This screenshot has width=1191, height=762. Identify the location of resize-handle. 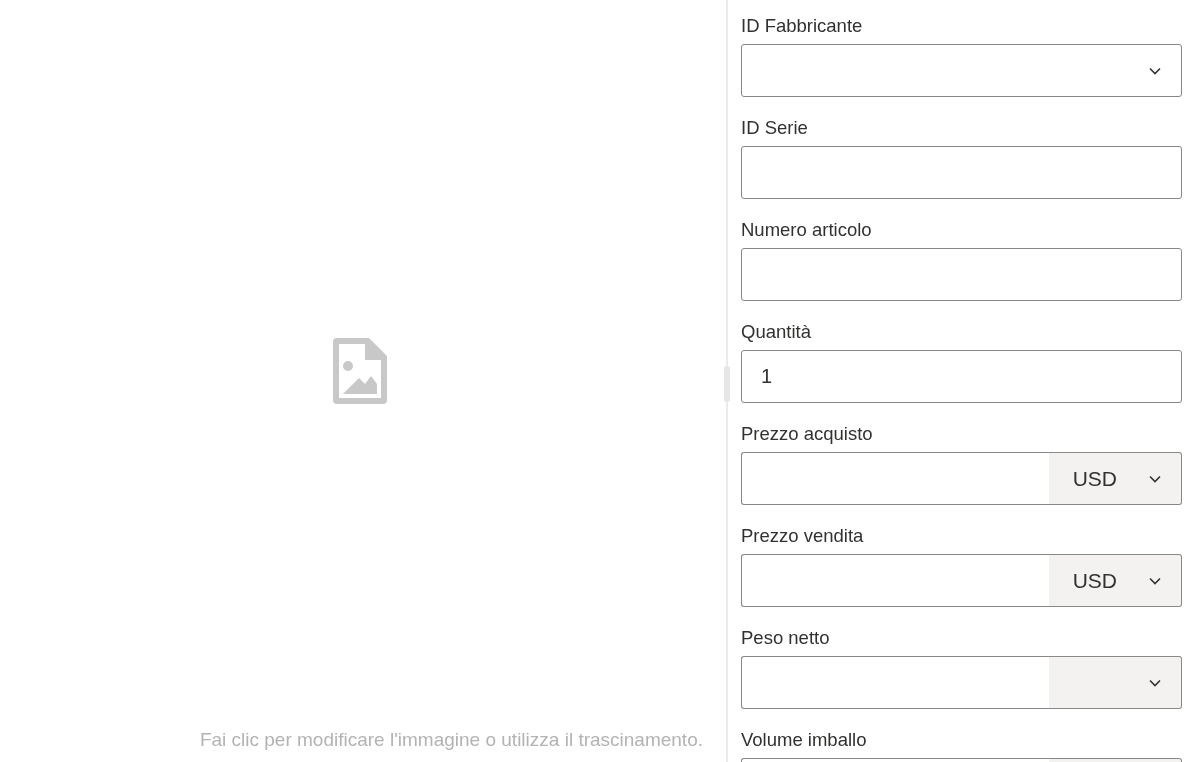
(727, 384).